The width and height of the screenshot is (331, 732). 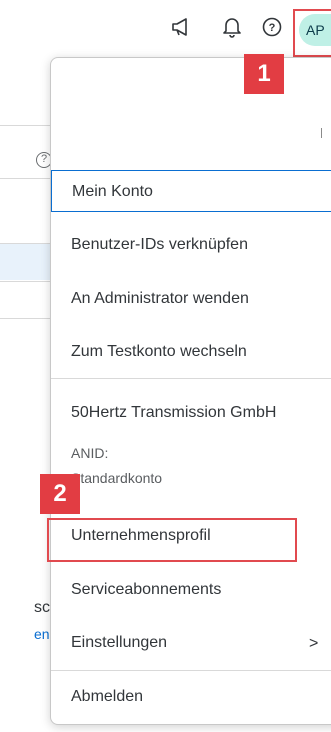 What do you see at coordinates (165, 30) in the screenshot?
I see `shell-header: ? AP` at bounding box center [165, 30].